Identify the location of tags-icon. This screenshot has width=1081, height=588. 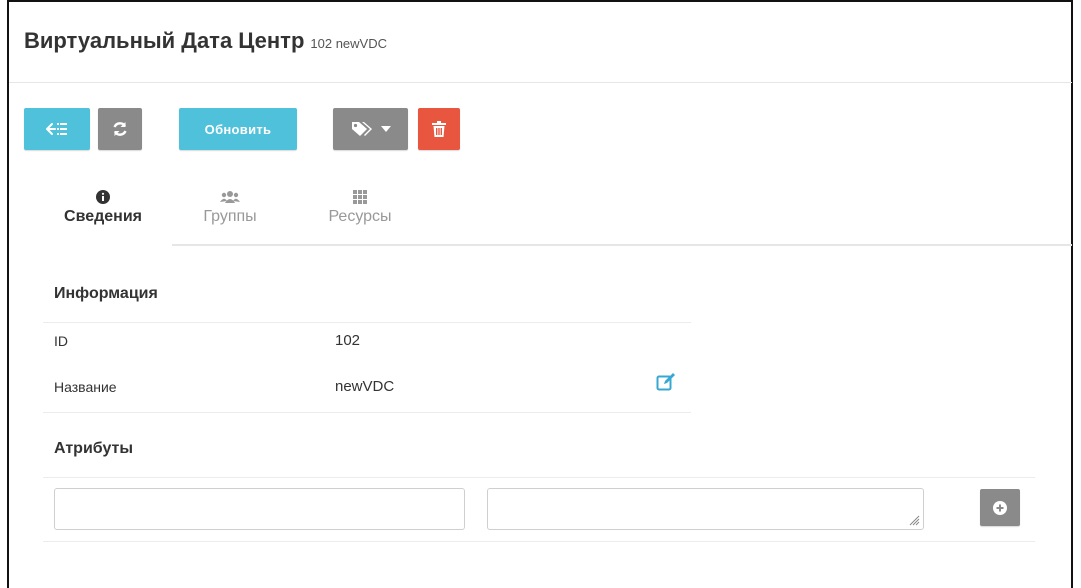
(361, 129).